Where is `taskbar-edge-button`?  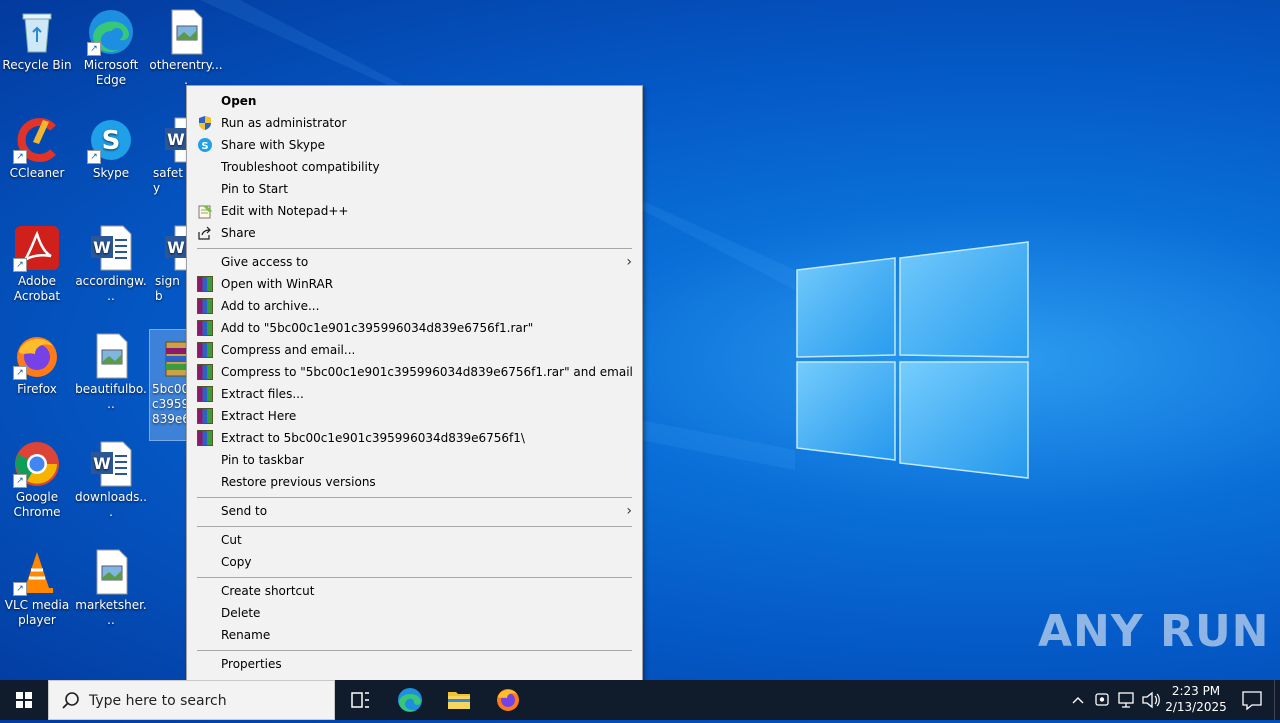 taskbar-edge-button is located at coordinates (410, 700).